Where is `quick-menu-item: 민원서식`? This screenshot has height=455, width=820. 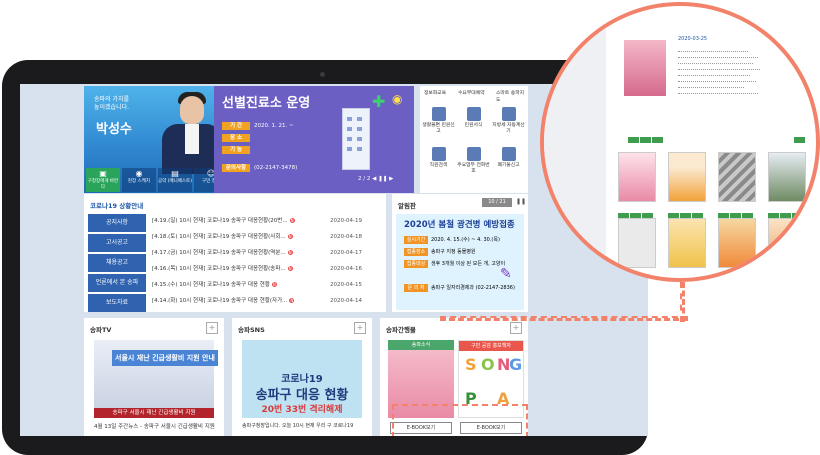
quick-menu-item: 민원서식 is located at coordinates (473, 120).